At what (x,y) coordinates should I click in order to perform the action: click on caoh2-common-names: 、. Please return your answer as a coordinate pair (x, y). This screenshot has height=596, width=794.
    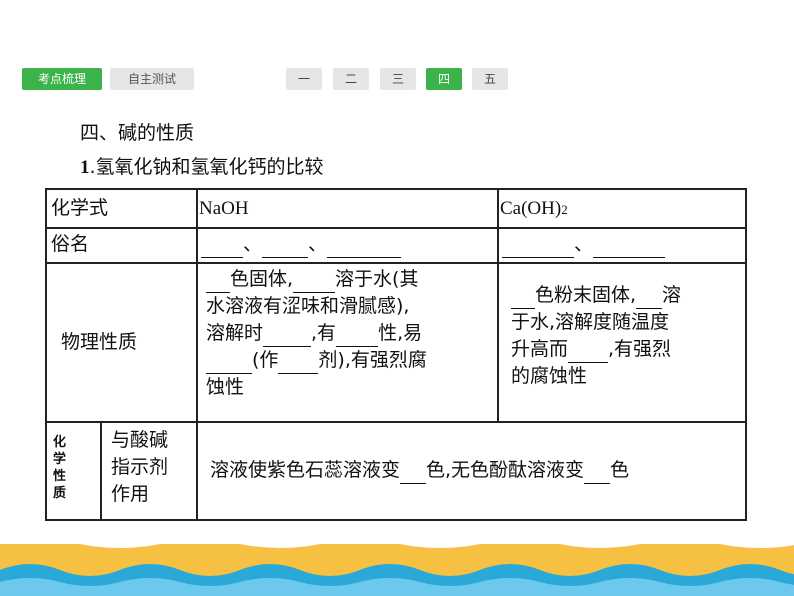
    Looking at the image, I should click on (584, 244).